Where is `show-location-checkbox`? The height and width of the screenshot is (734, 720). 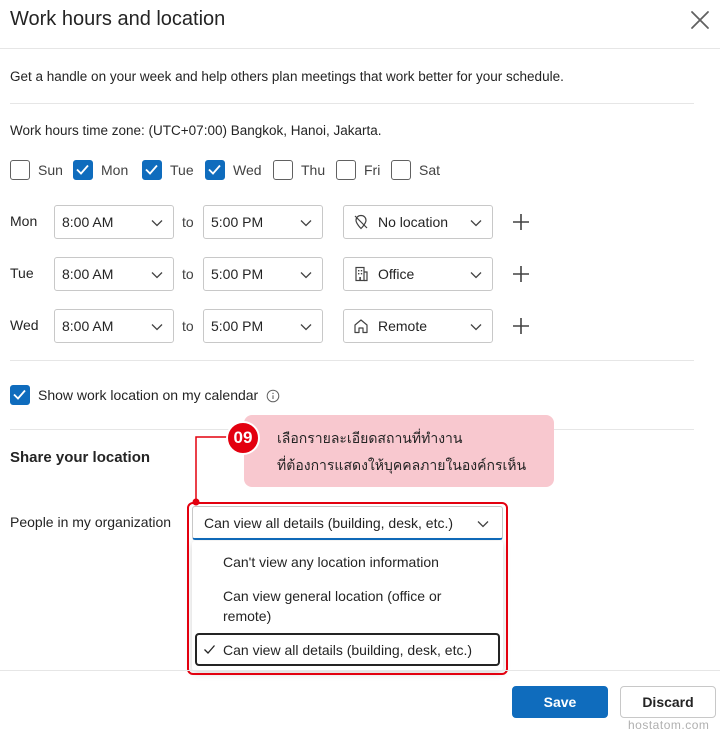 show-location-checkbox is located at coordinates (20, 395).